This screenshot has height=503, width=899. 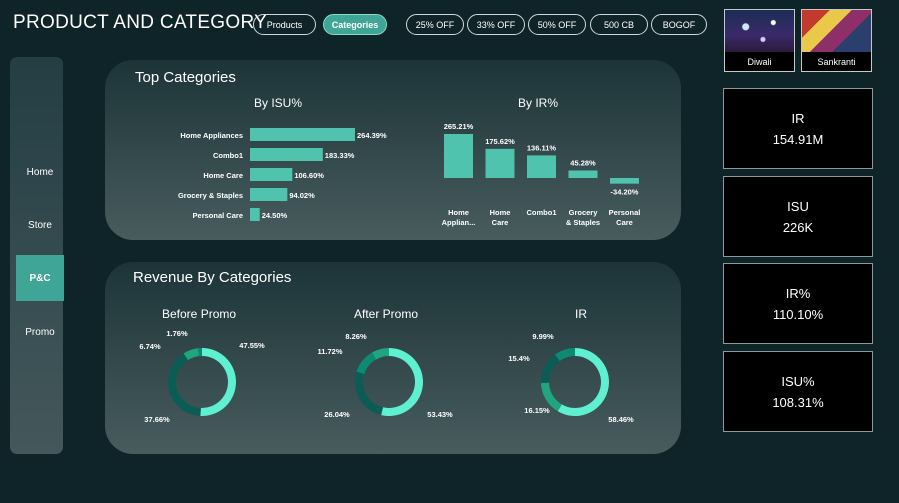 What do you see at coordinates (496, 24) in the screenshot?
I see `filter-33-off-button: 33% OFF` at bounding box center [496, 24].